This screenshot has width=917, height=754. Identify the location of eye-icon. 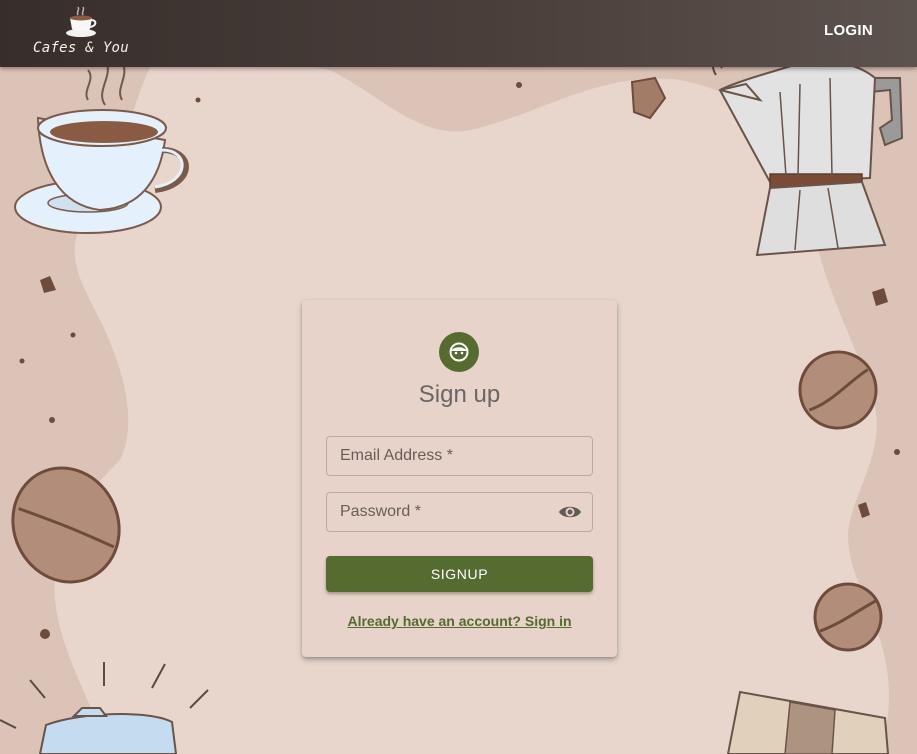
(570, 512).